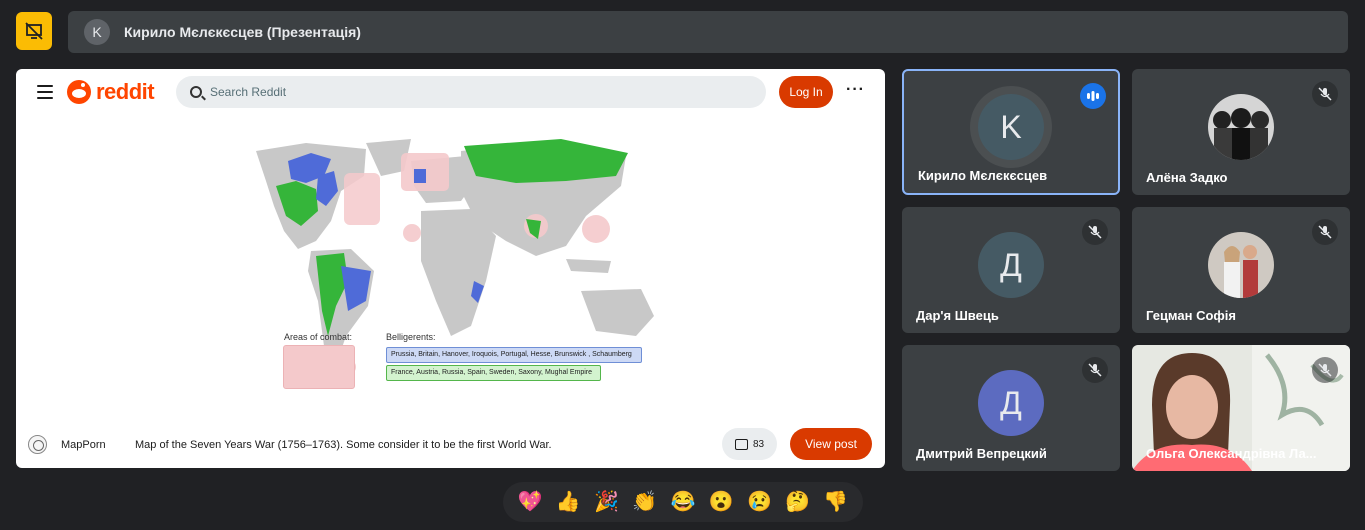  I want to click on presentation-title: Кирило Мєлєкєсцев (Презентація), so click(242, 32).